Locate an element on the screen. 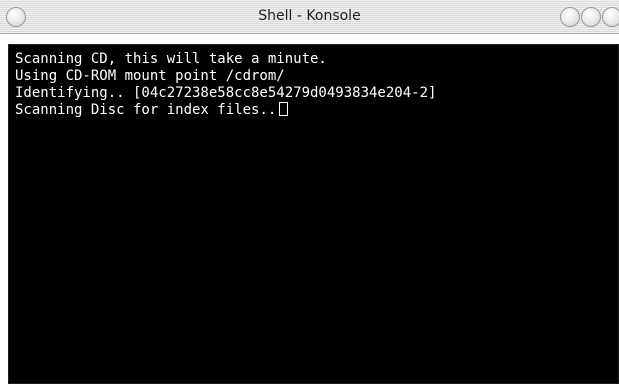 This screenshot has height=392, width=619. terminal-line-4-wrapper: Scanning Disc for index files.. is located at coordinates (313, 110).